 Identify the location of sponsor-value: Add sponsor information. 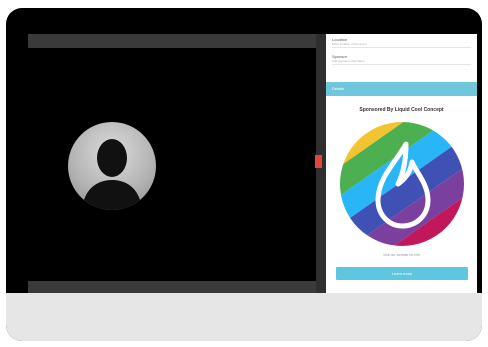
(348, 61).